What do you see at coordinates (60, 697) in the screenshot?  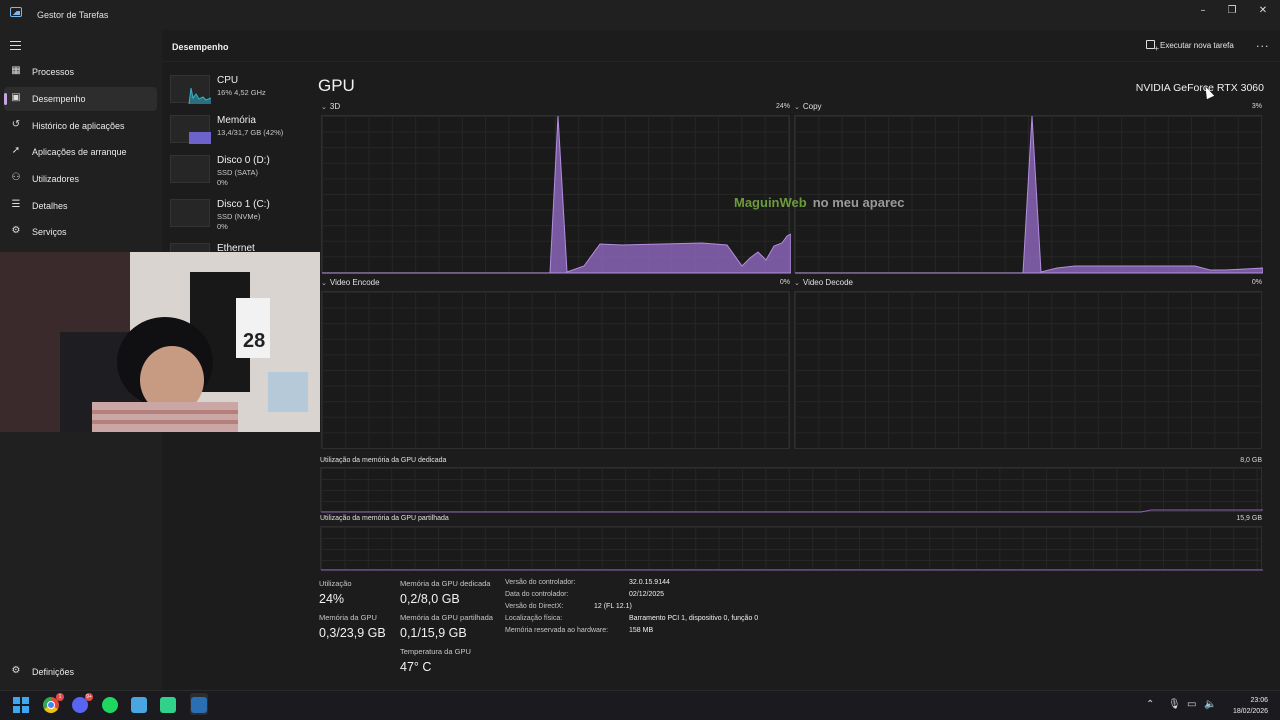 I see `chrome-badge: 1` at bounding box center [60, 697].